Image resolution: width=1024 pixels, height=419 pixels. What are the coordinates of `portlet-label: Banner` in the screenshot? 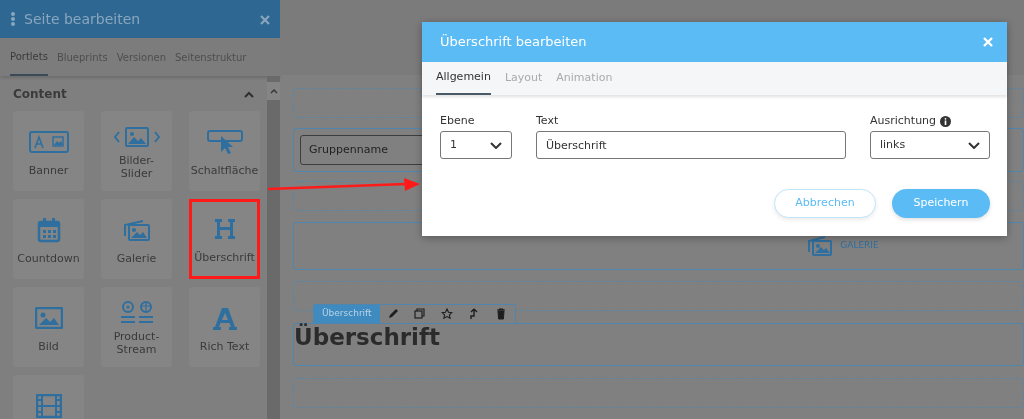 It's located at (48, 171).